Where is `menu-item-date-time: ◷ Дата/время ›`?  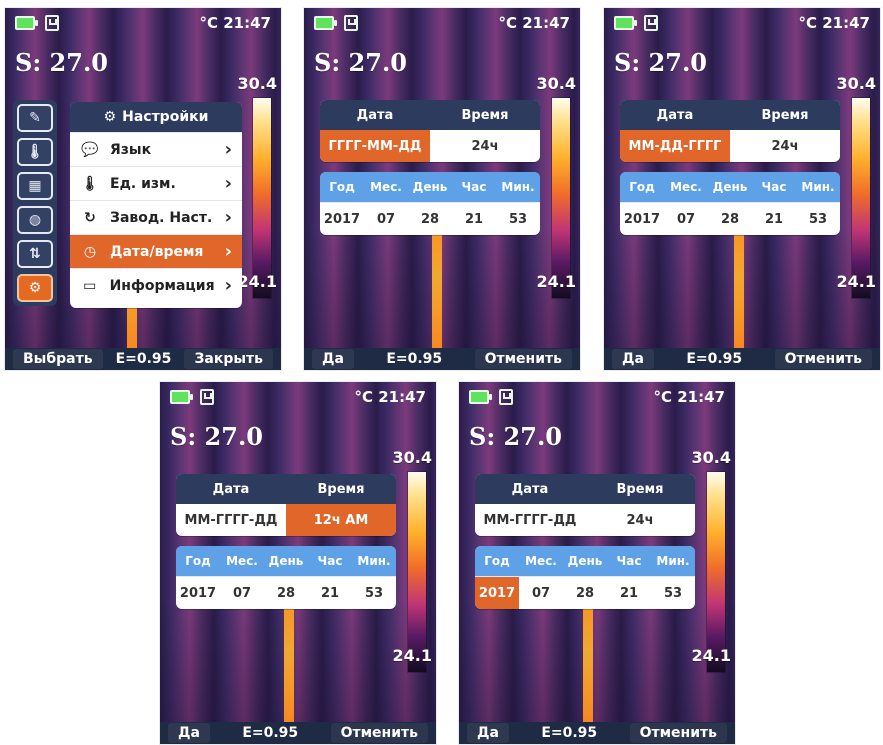 menu-item-date-time: ◷ Дата/время › is located at coordinates (156, 251).